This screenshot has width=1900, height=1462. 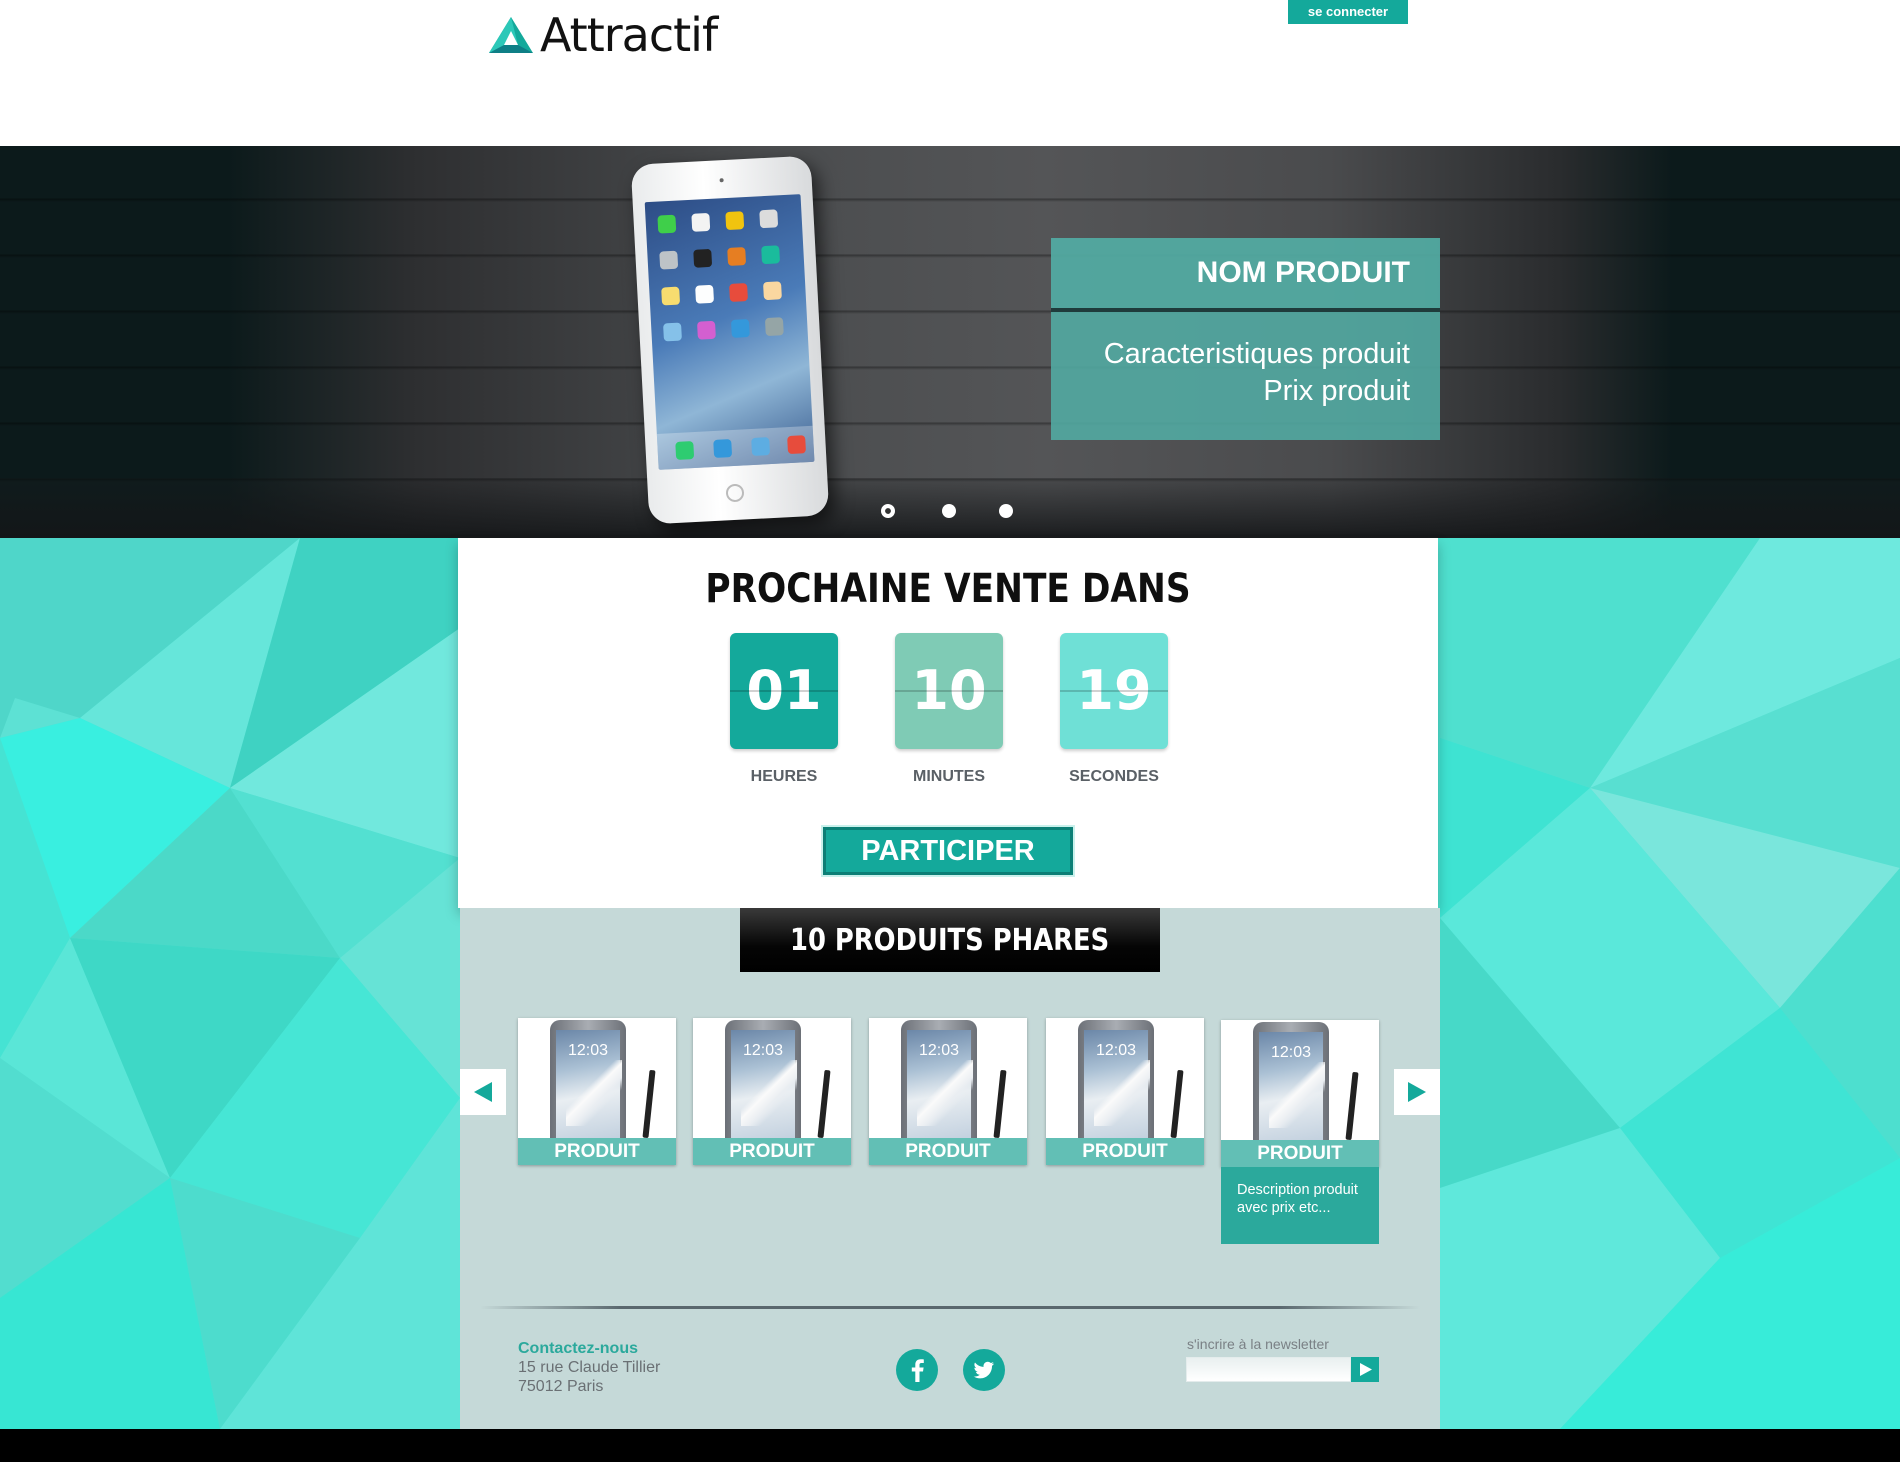 I want to click on facebook-link, so click(x=917, y=1370).